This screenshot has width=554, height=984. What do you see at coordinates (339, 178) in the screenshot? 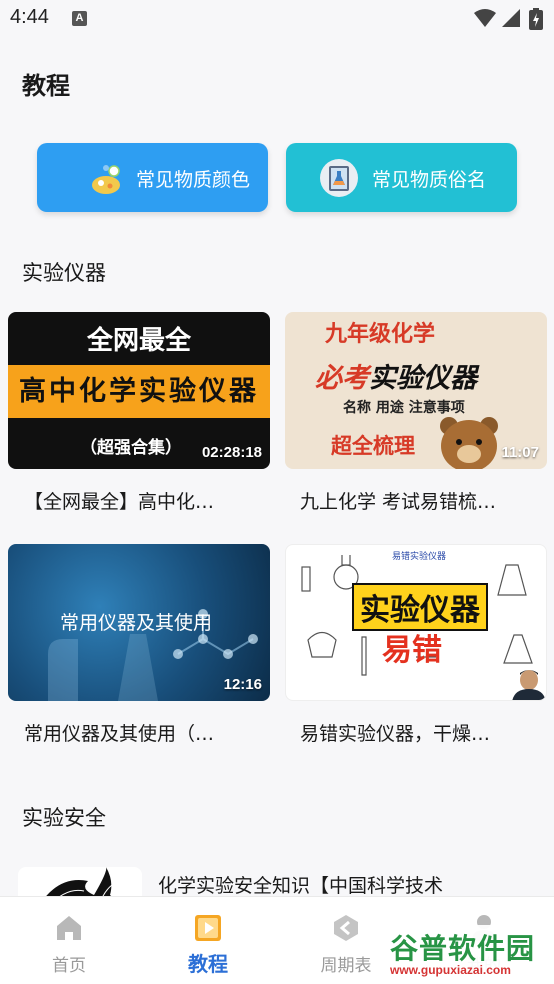
I see `flask-book-icon` at bounding box center [339, 178].